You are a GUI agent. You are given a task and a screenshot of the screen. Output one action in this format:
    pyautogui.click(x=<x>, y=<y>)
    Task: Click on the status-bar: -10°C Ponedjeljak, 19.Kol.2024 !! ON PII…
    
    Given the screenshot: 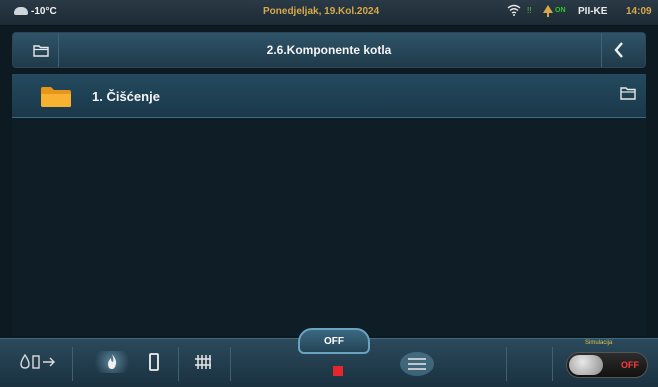 What is the action you would take?
    pyautogui.click(x=329, y=13)
    